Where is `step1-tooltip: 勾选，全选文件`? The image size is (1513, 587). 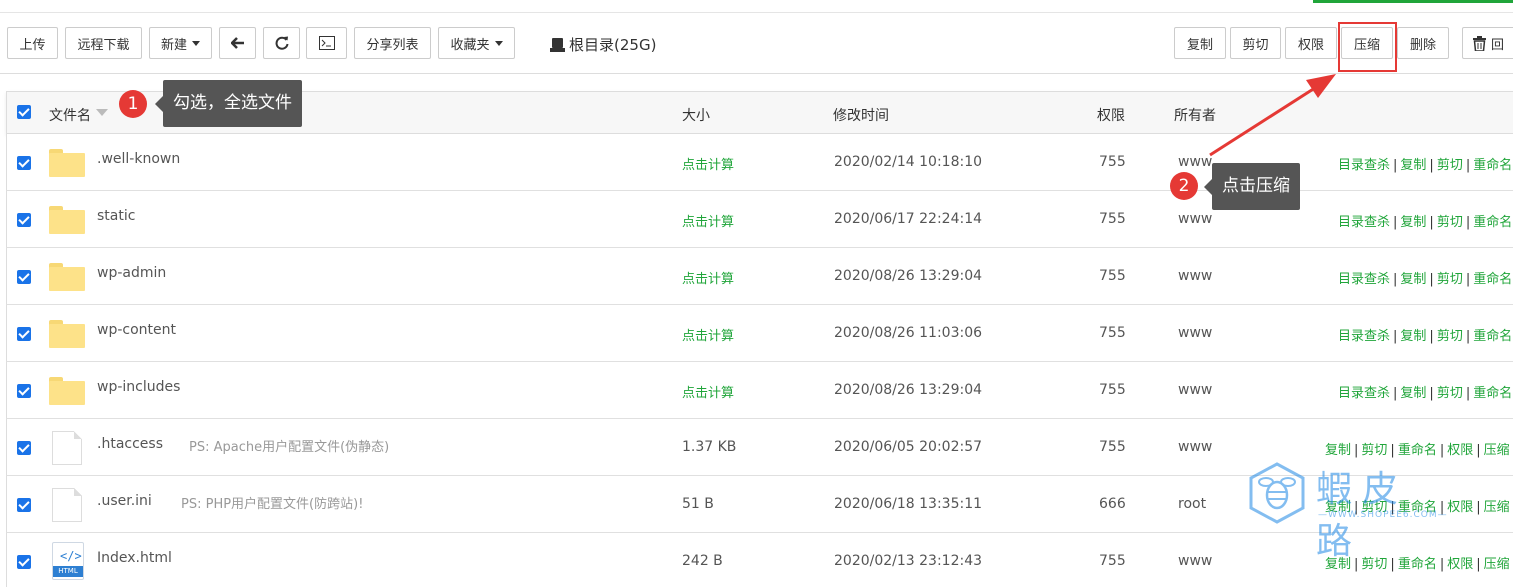
step1-tooltip: 勾选，全选文件 is located at coordinates (228, 103).